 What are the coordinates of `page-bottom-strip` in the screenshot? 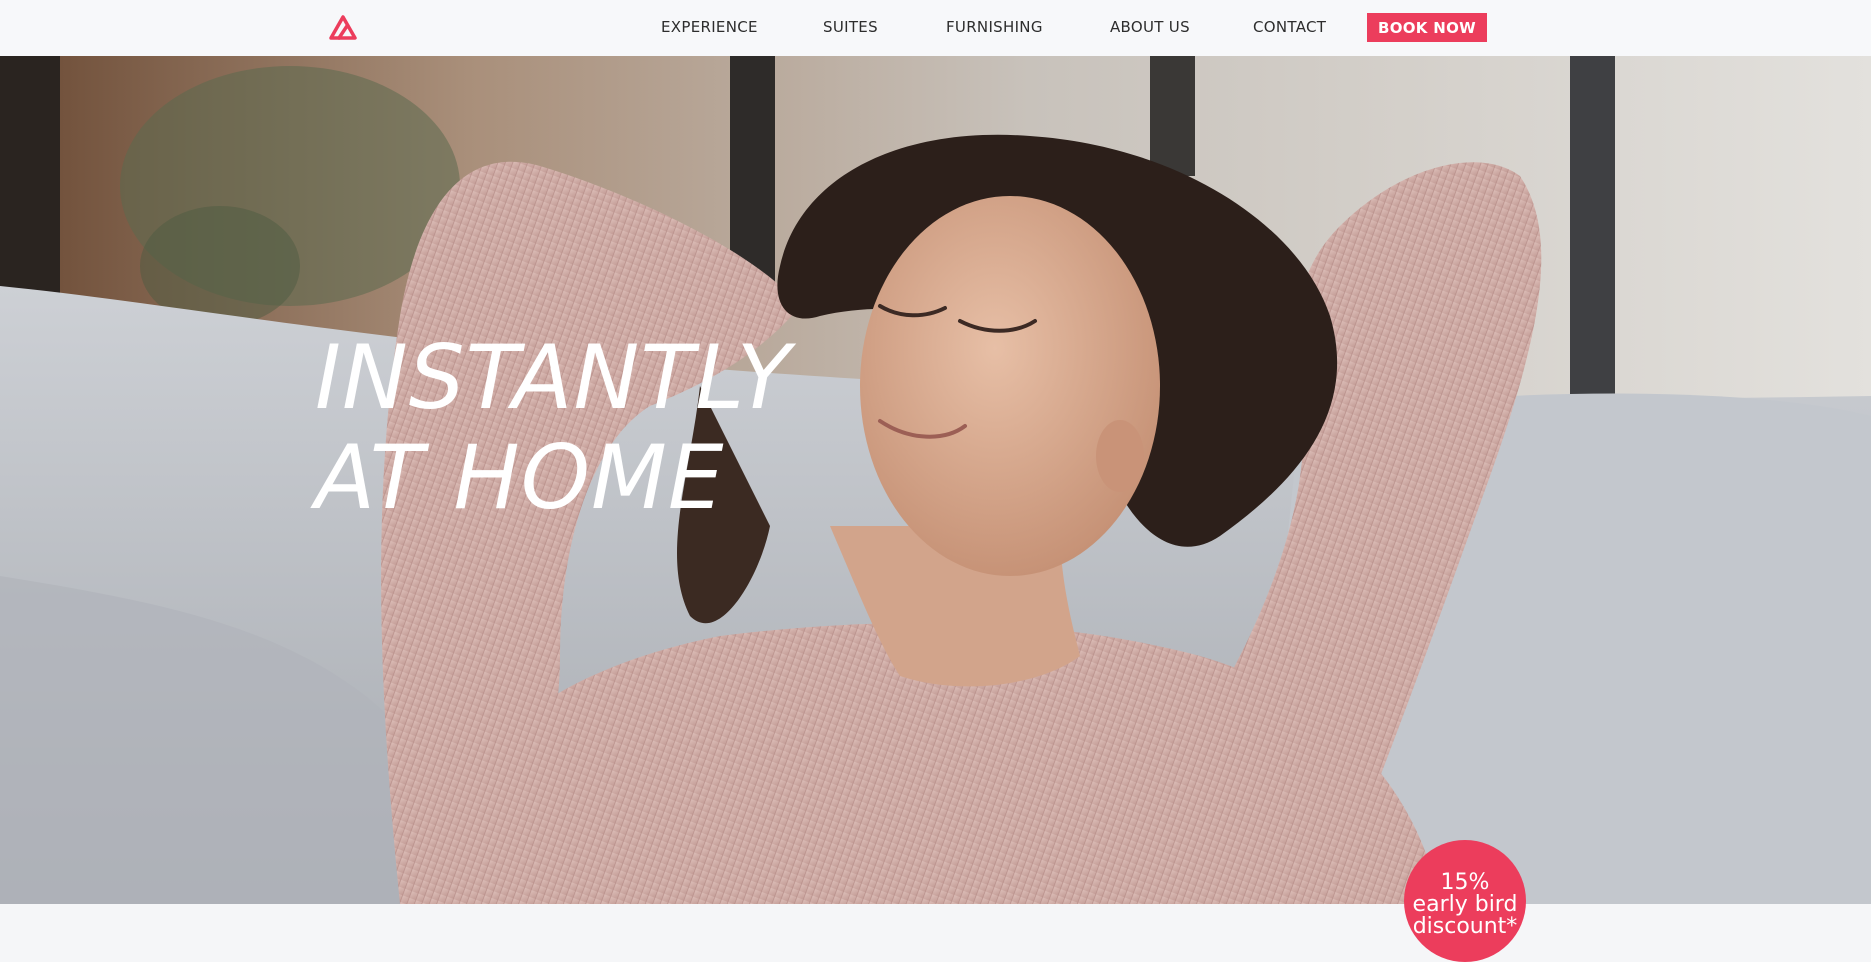 It's located at (935, 915).